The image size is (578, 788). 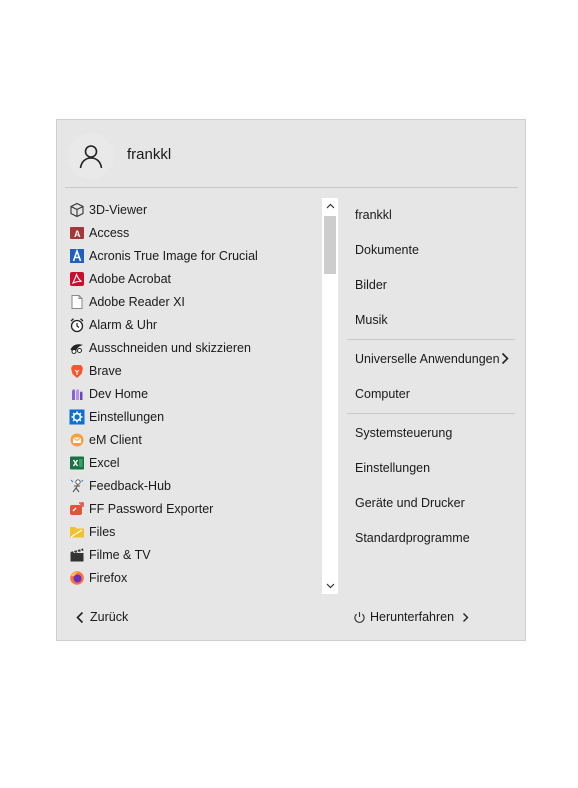 I want to click on back-button: Zurück, so click(x=102, y=617).